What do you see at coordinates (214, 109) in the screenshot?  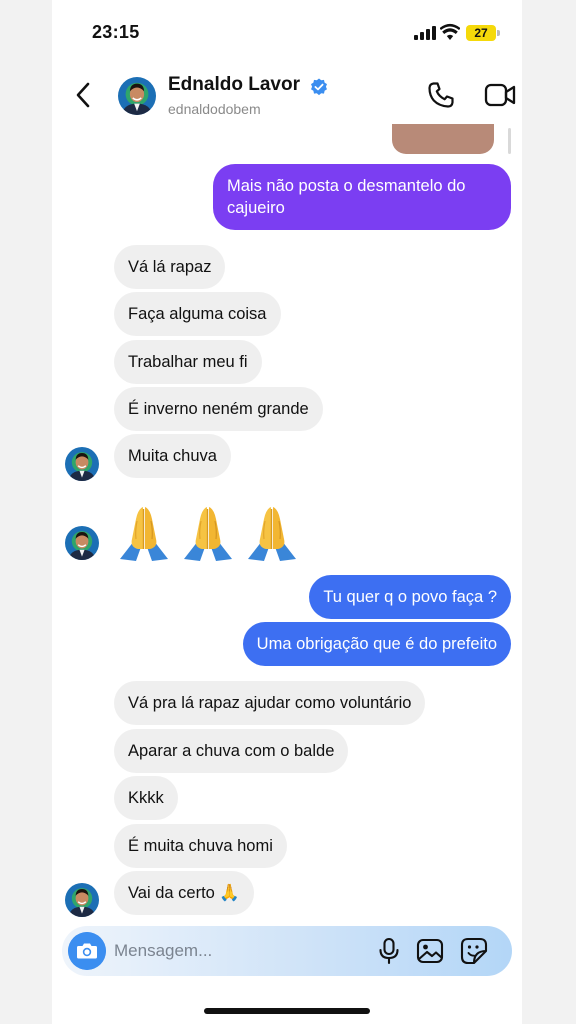 I see `contact-username: ednaldodobem` at bounding box center [214, 109].